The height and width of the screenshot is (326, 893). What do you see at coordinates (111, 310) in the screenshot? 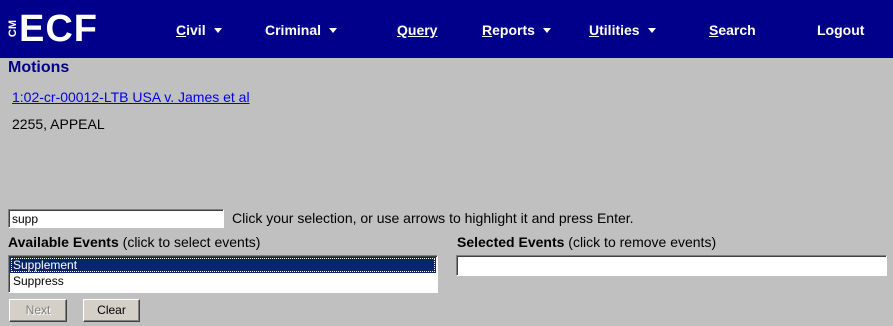
I see `clear-button: Clear` at bounding box center [111, 310].